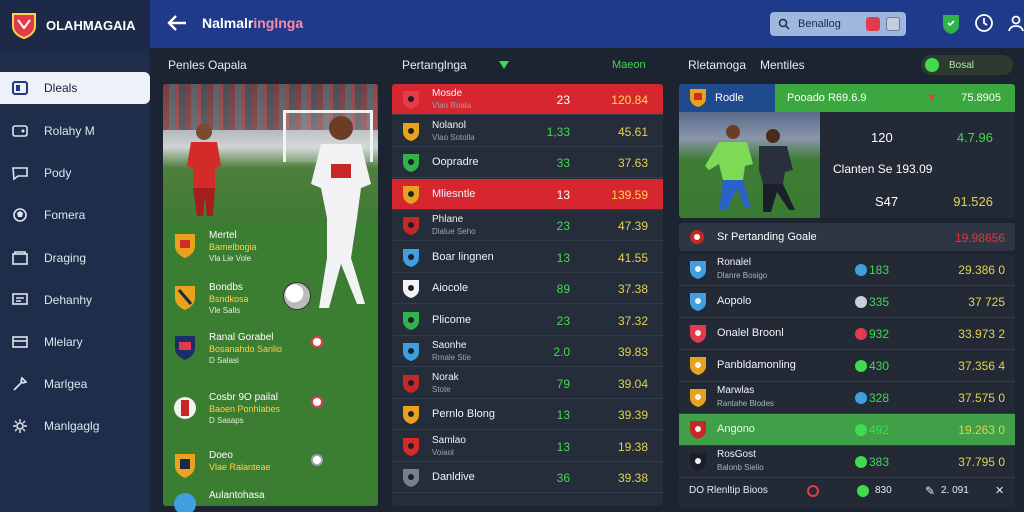 Image resolution: width=1024 pixels, height=512 pixels. Describe the element at coordinates (273, 500) in the screenshot. I see `player-list-item: Aulantohasa` at that location.